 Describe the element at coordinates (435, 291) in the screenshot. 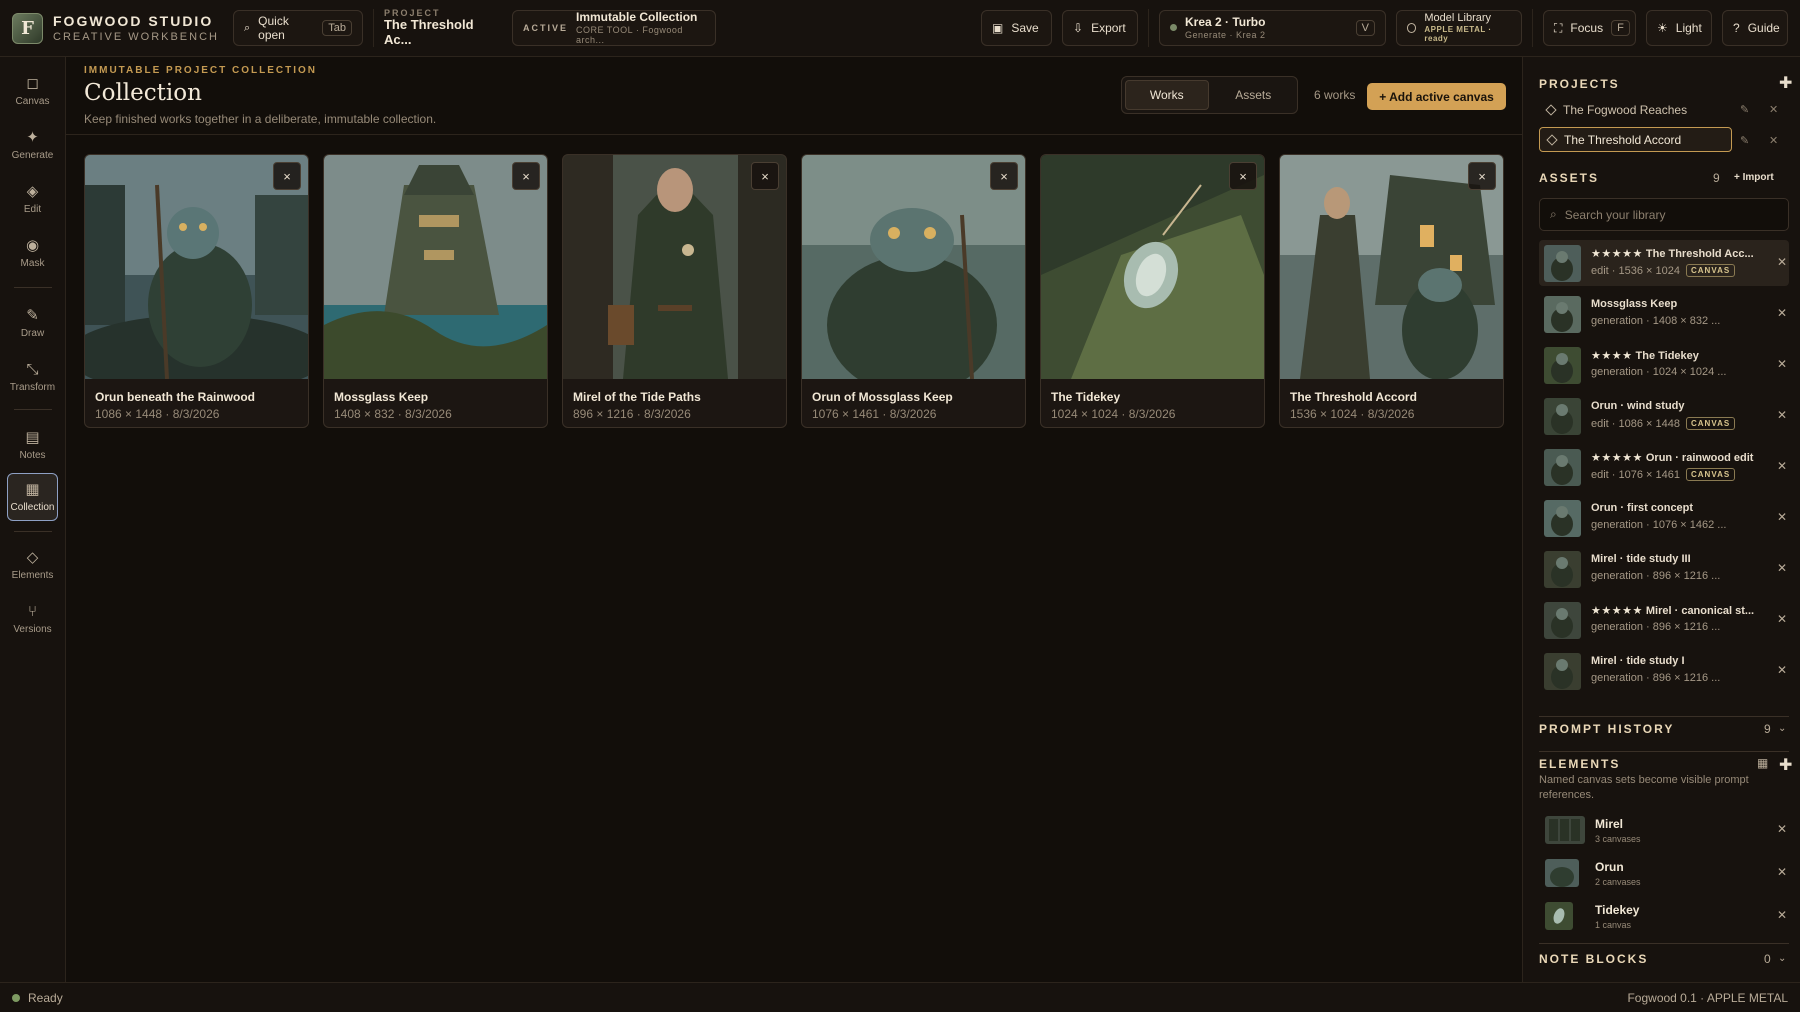

I see `work-card: × Mossglass Keep 1408 × 832 · 8/3/2026` at that location.